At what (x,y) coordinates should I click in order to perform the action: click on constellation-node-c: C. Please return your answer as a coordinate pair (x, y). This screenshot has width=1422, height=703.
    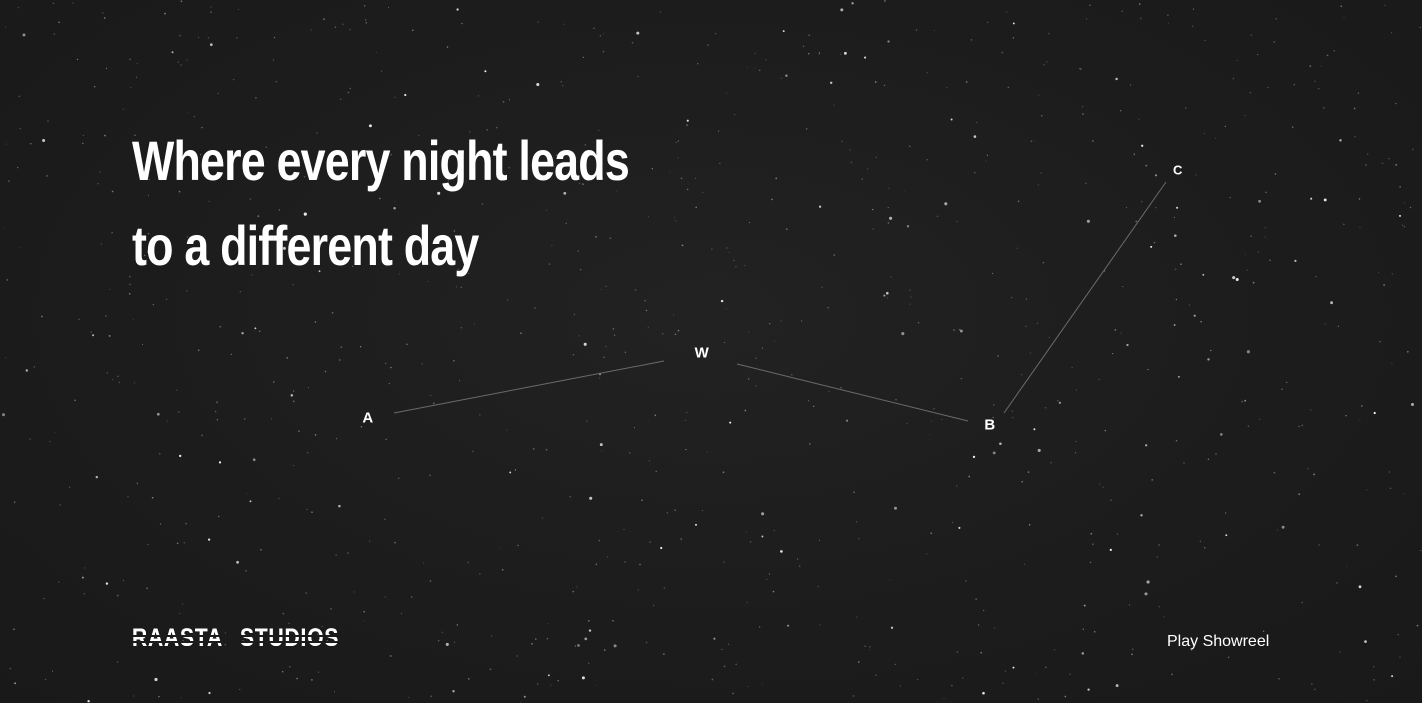
    Looking at the image, I should click on (1178, 170).